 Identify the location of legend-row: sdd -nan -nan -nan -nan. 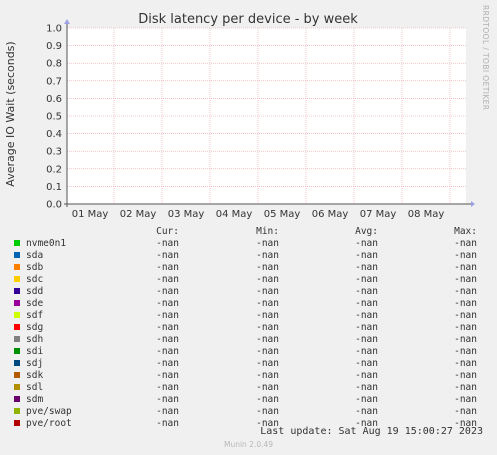
(248, 292).